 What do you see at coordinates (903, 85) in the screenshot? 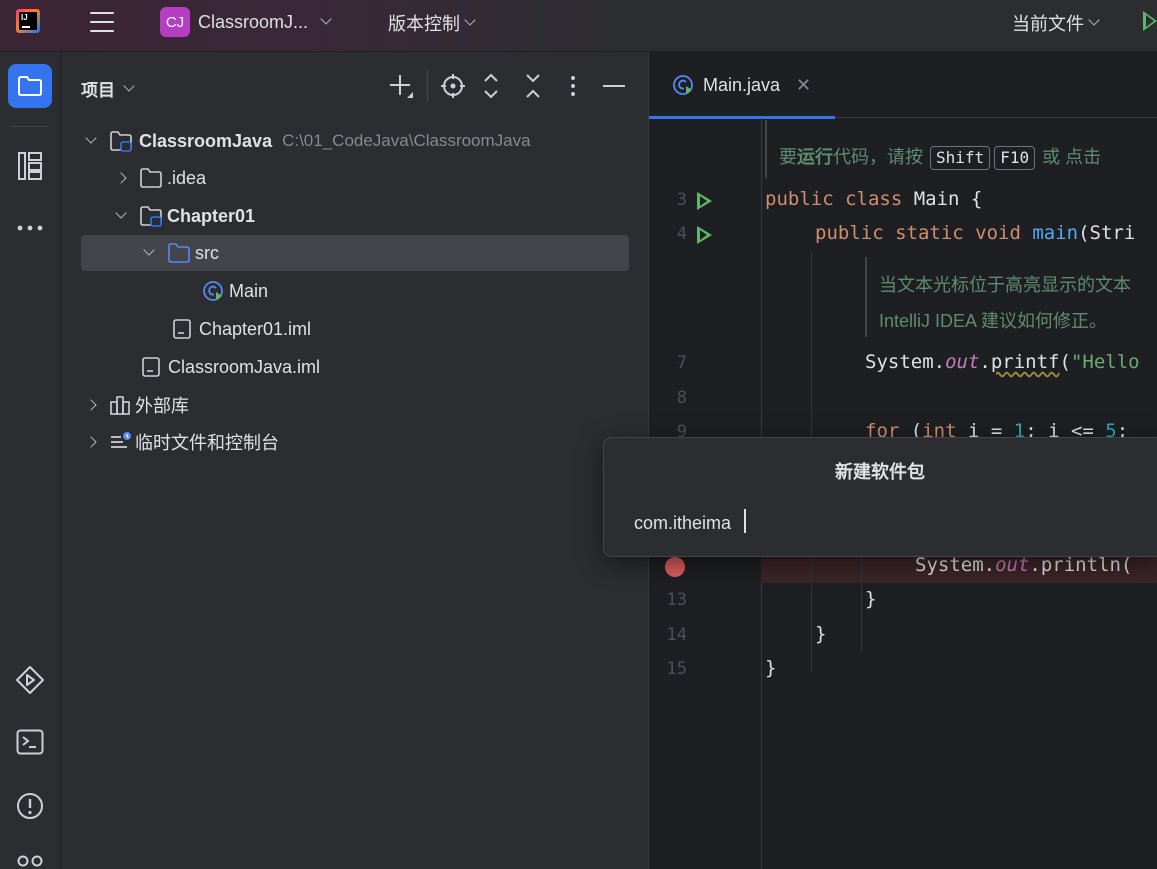
I see `editor-tab-bar: Main.java ✕` at bounding box center [903, 85].